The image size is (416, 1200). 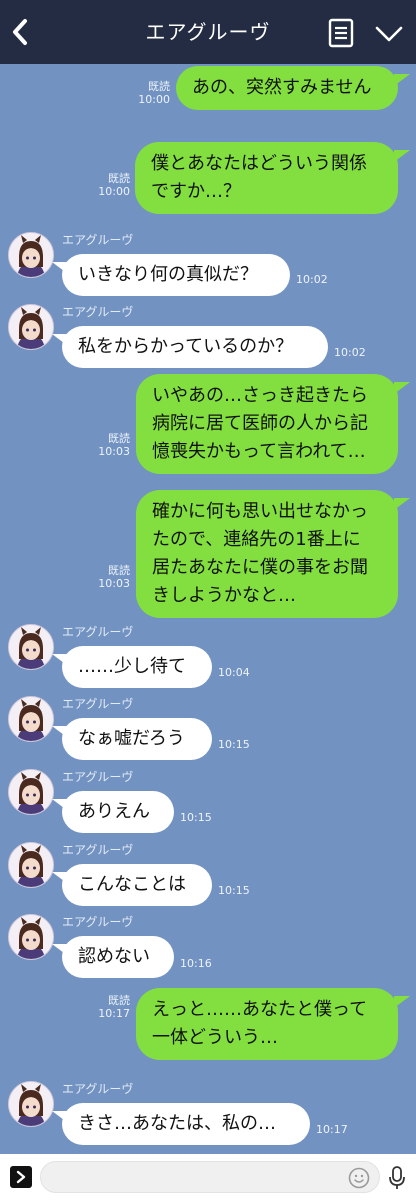 I want to click on message-input-bar, so click(x=208, y=1177).